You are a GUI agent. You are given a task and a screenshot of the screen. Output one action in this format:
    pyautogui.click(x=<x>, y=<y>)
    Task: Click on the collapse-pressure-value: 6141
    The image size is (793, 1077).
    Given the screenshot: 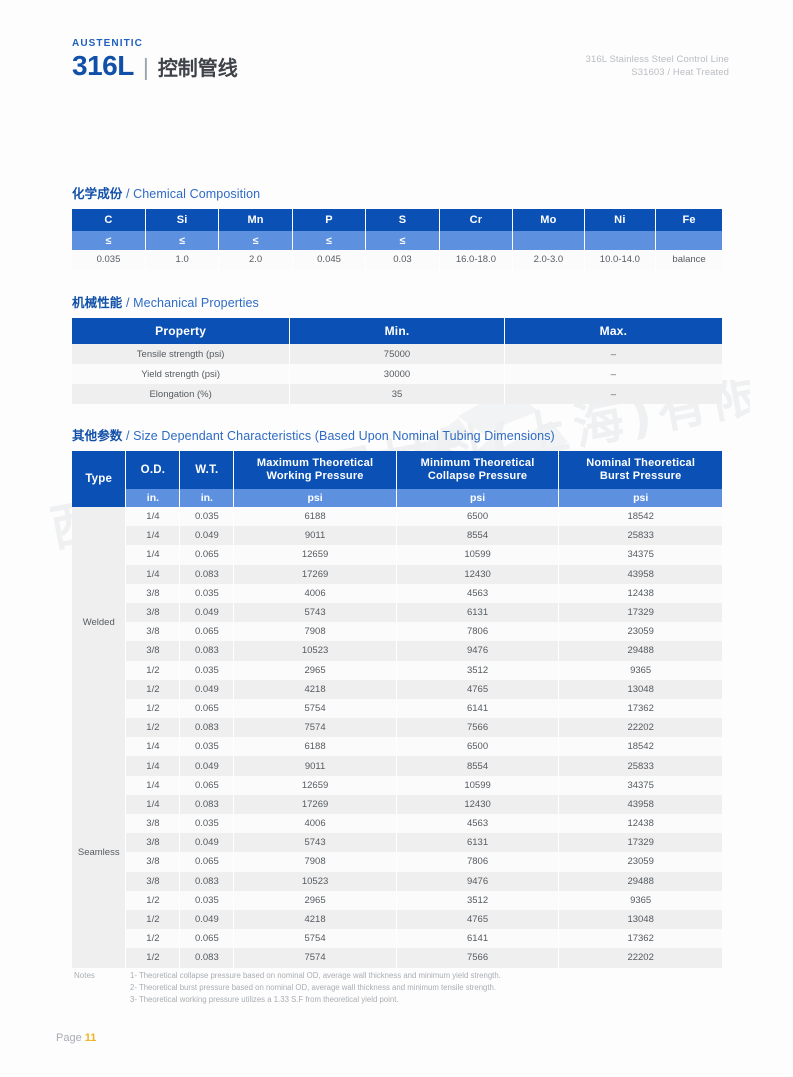 What is the action you would take?
    pyautogui.click(x=478, y=939)
    